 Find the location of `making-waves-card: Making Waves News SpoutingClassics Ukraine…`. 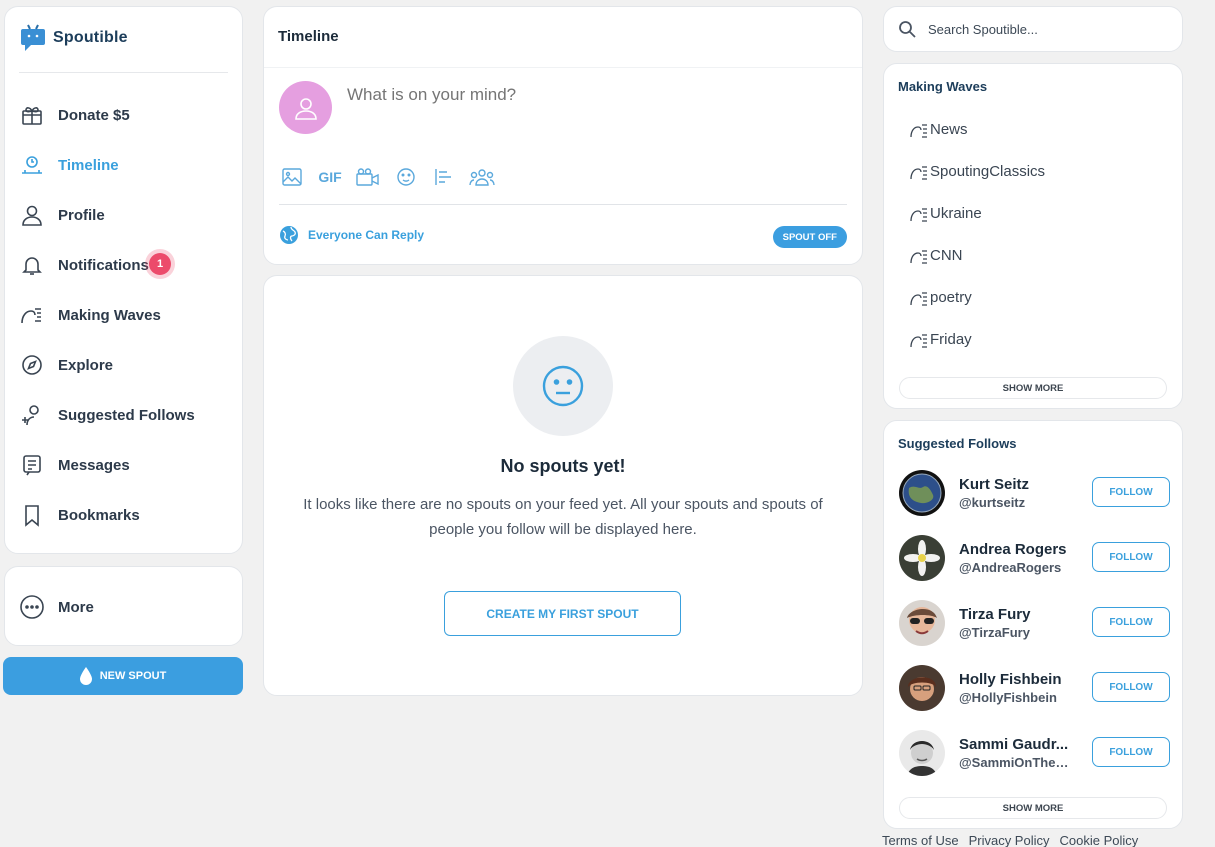

making-waves-card: Making Waves News SpoutingClassics Ukraine… is located at coordinates (1033, 236).